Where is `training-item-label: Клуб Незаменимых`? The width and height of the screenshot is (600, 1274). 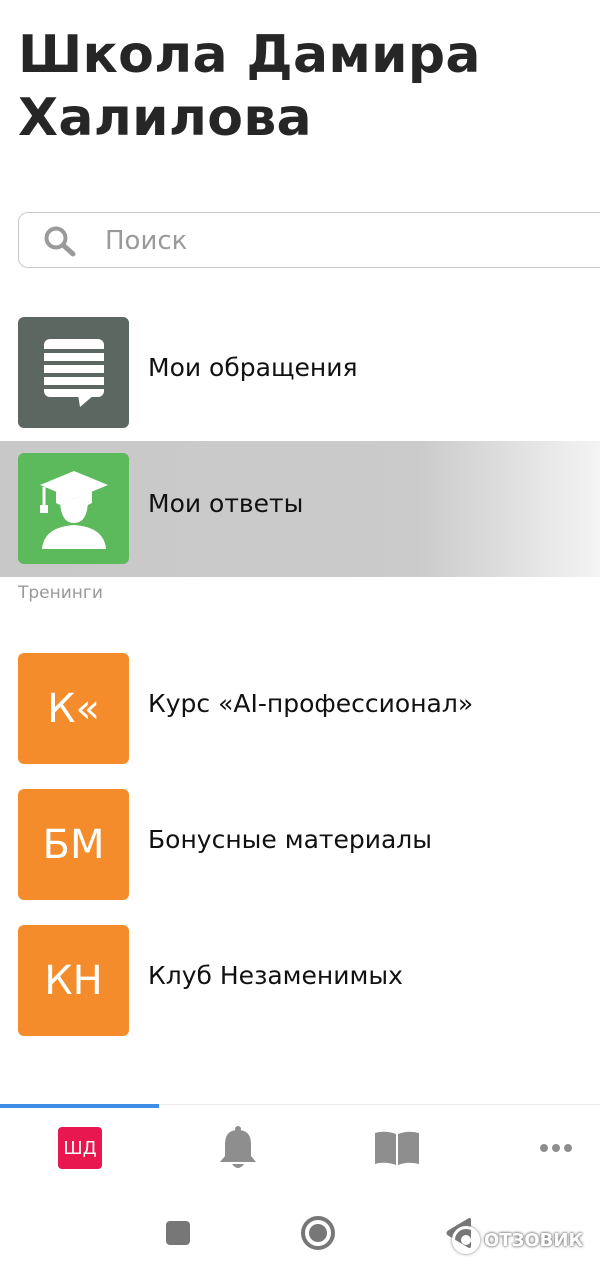 training-item-label: Клуб Незаменимых is located at coordinates (275, 975).